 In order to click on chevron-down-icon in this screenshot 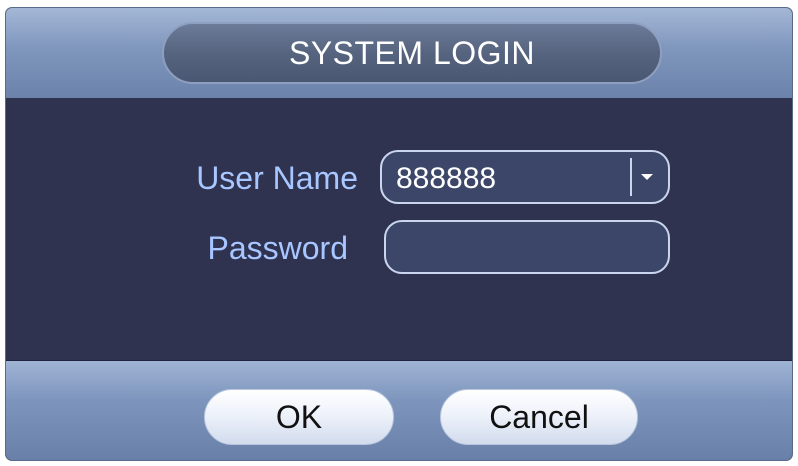, I will do `click(646, 177)`.